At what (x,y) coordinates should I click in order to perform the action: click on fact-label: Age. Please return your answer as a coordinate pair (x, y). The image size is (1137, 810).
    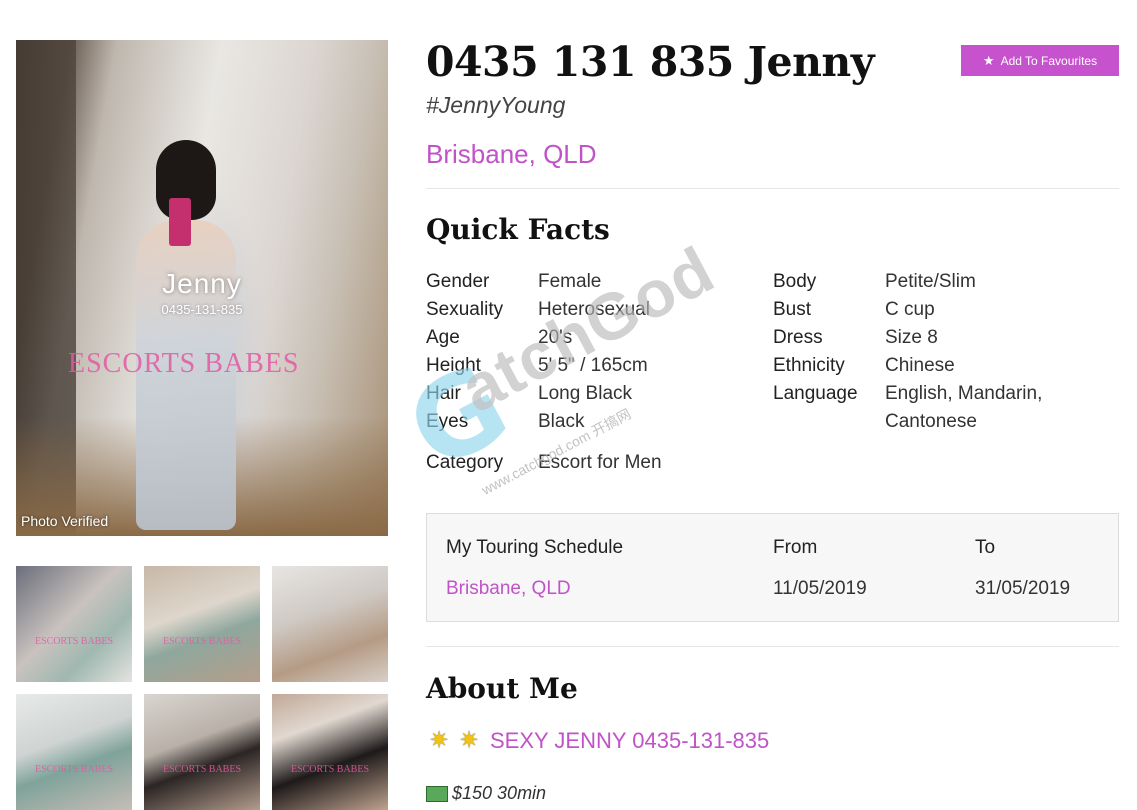
    Looking at the image, I should click on (443, 337).